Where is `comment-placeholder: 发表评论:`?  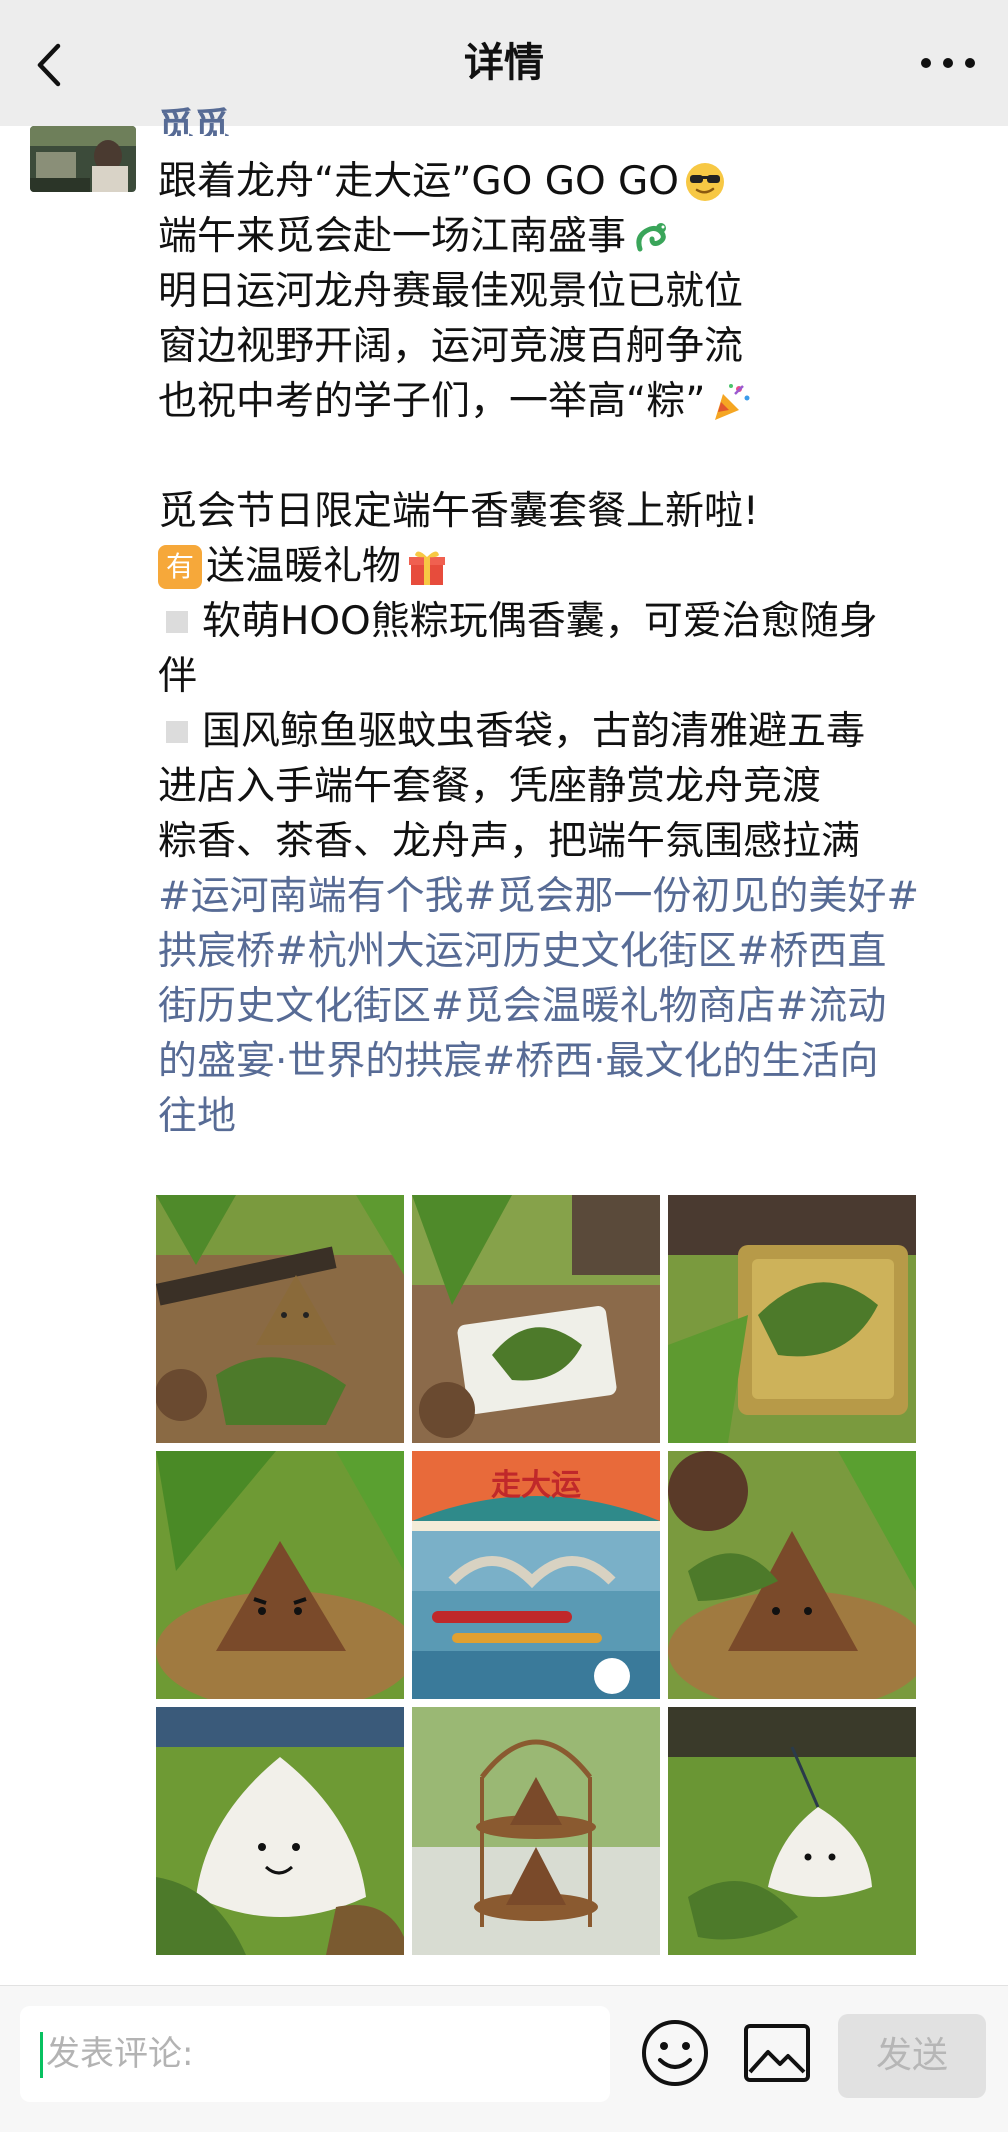
comment-placeholder: 发表评论: is located at coordinates (120, 2054).